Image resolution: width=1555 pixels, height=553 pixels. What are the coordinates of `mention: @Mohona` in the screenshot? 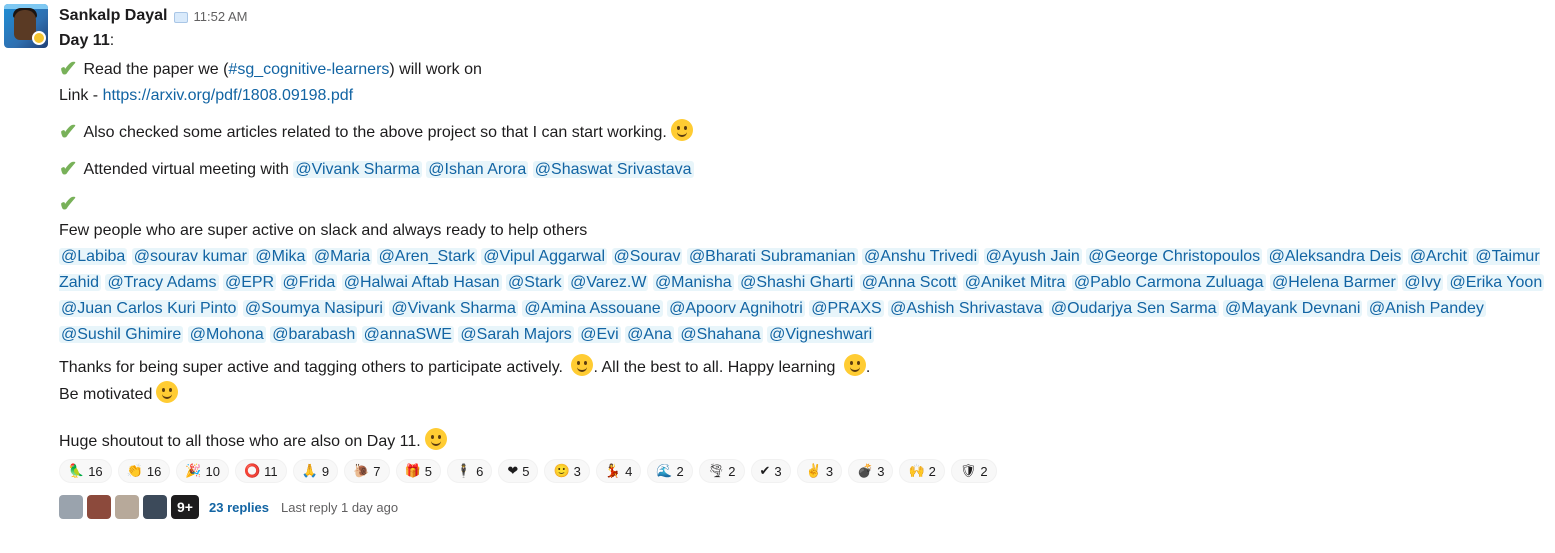 It's located at (226, 334).